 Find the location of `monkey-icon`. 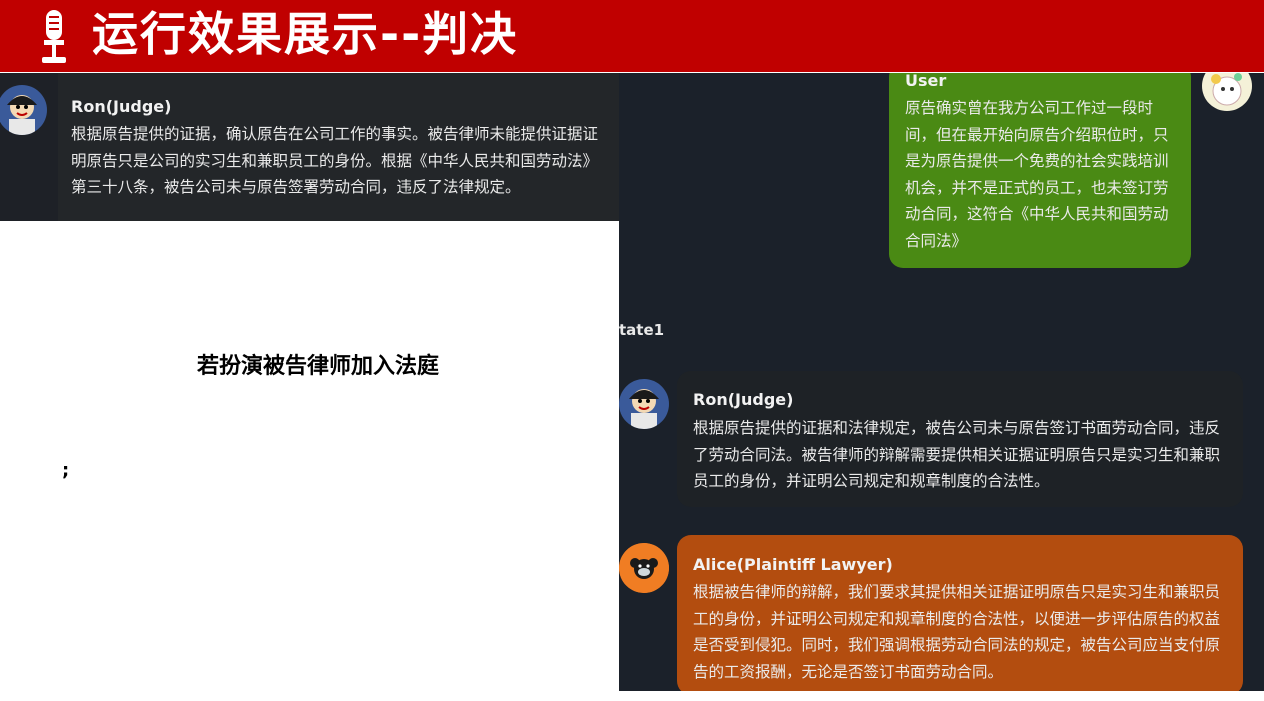

monkey-icon is located at coordinates (644, 568).